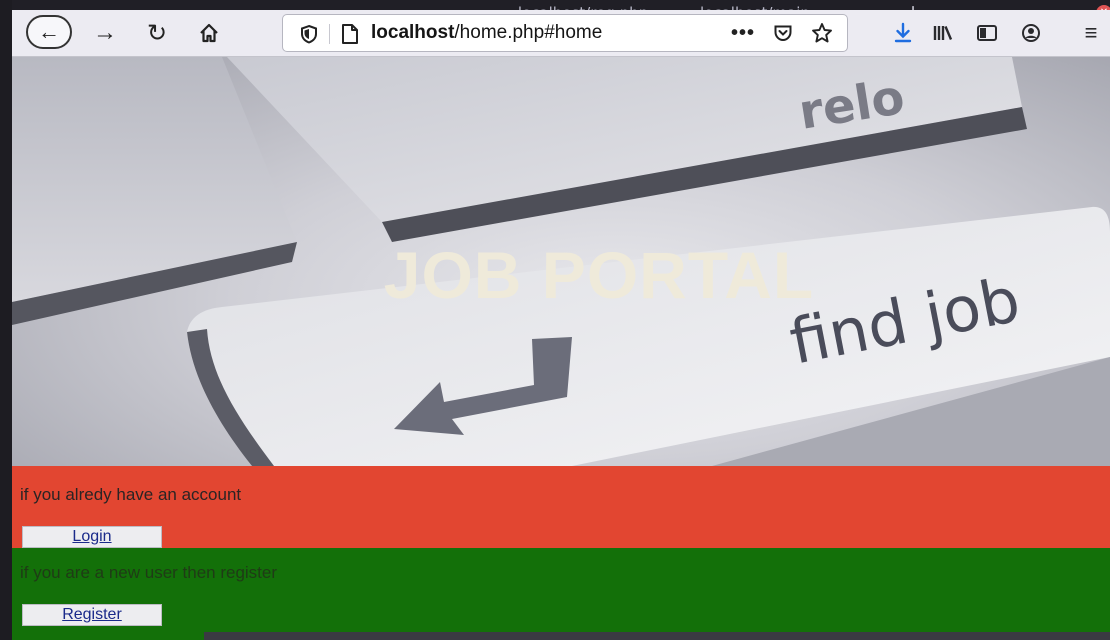 The width and height of the screenshot is (1110, 640). Describe the element at coordinates (92, 537) in the screenshot. I see `login-button: Login` at that location.